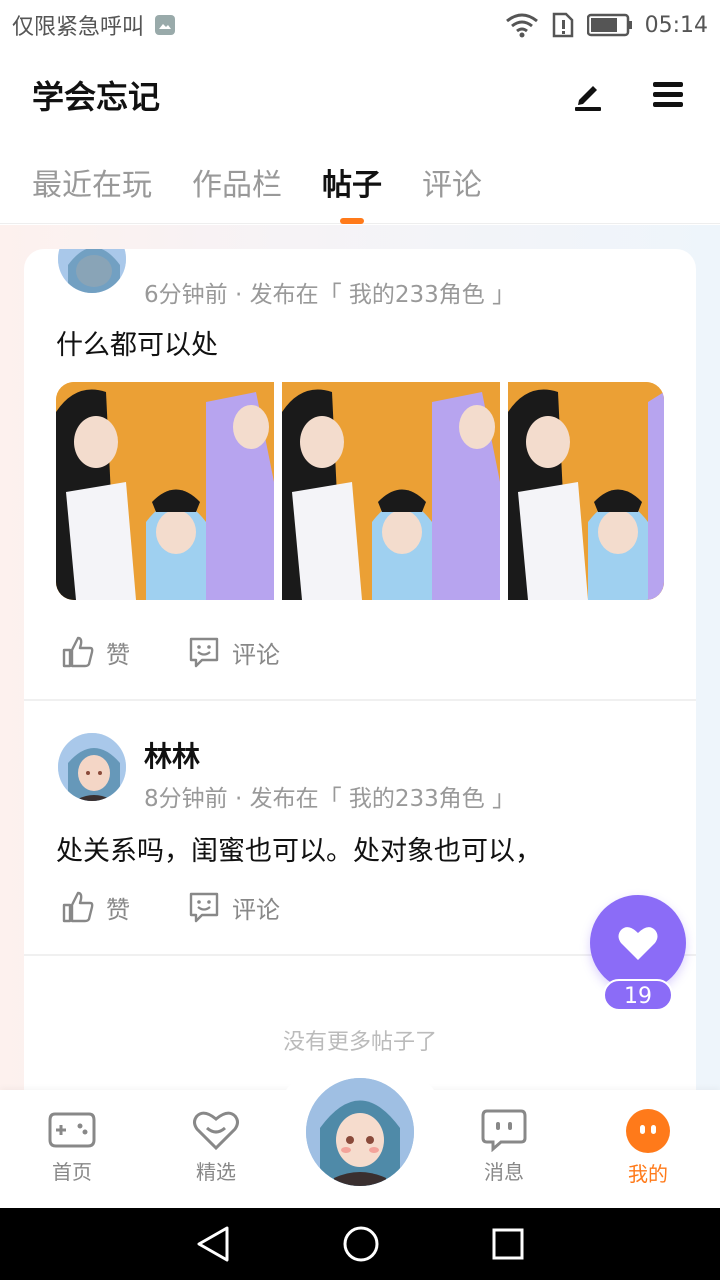 This screenshot has width=720, height=1280. I want to click on post-images, so click(360, 491).